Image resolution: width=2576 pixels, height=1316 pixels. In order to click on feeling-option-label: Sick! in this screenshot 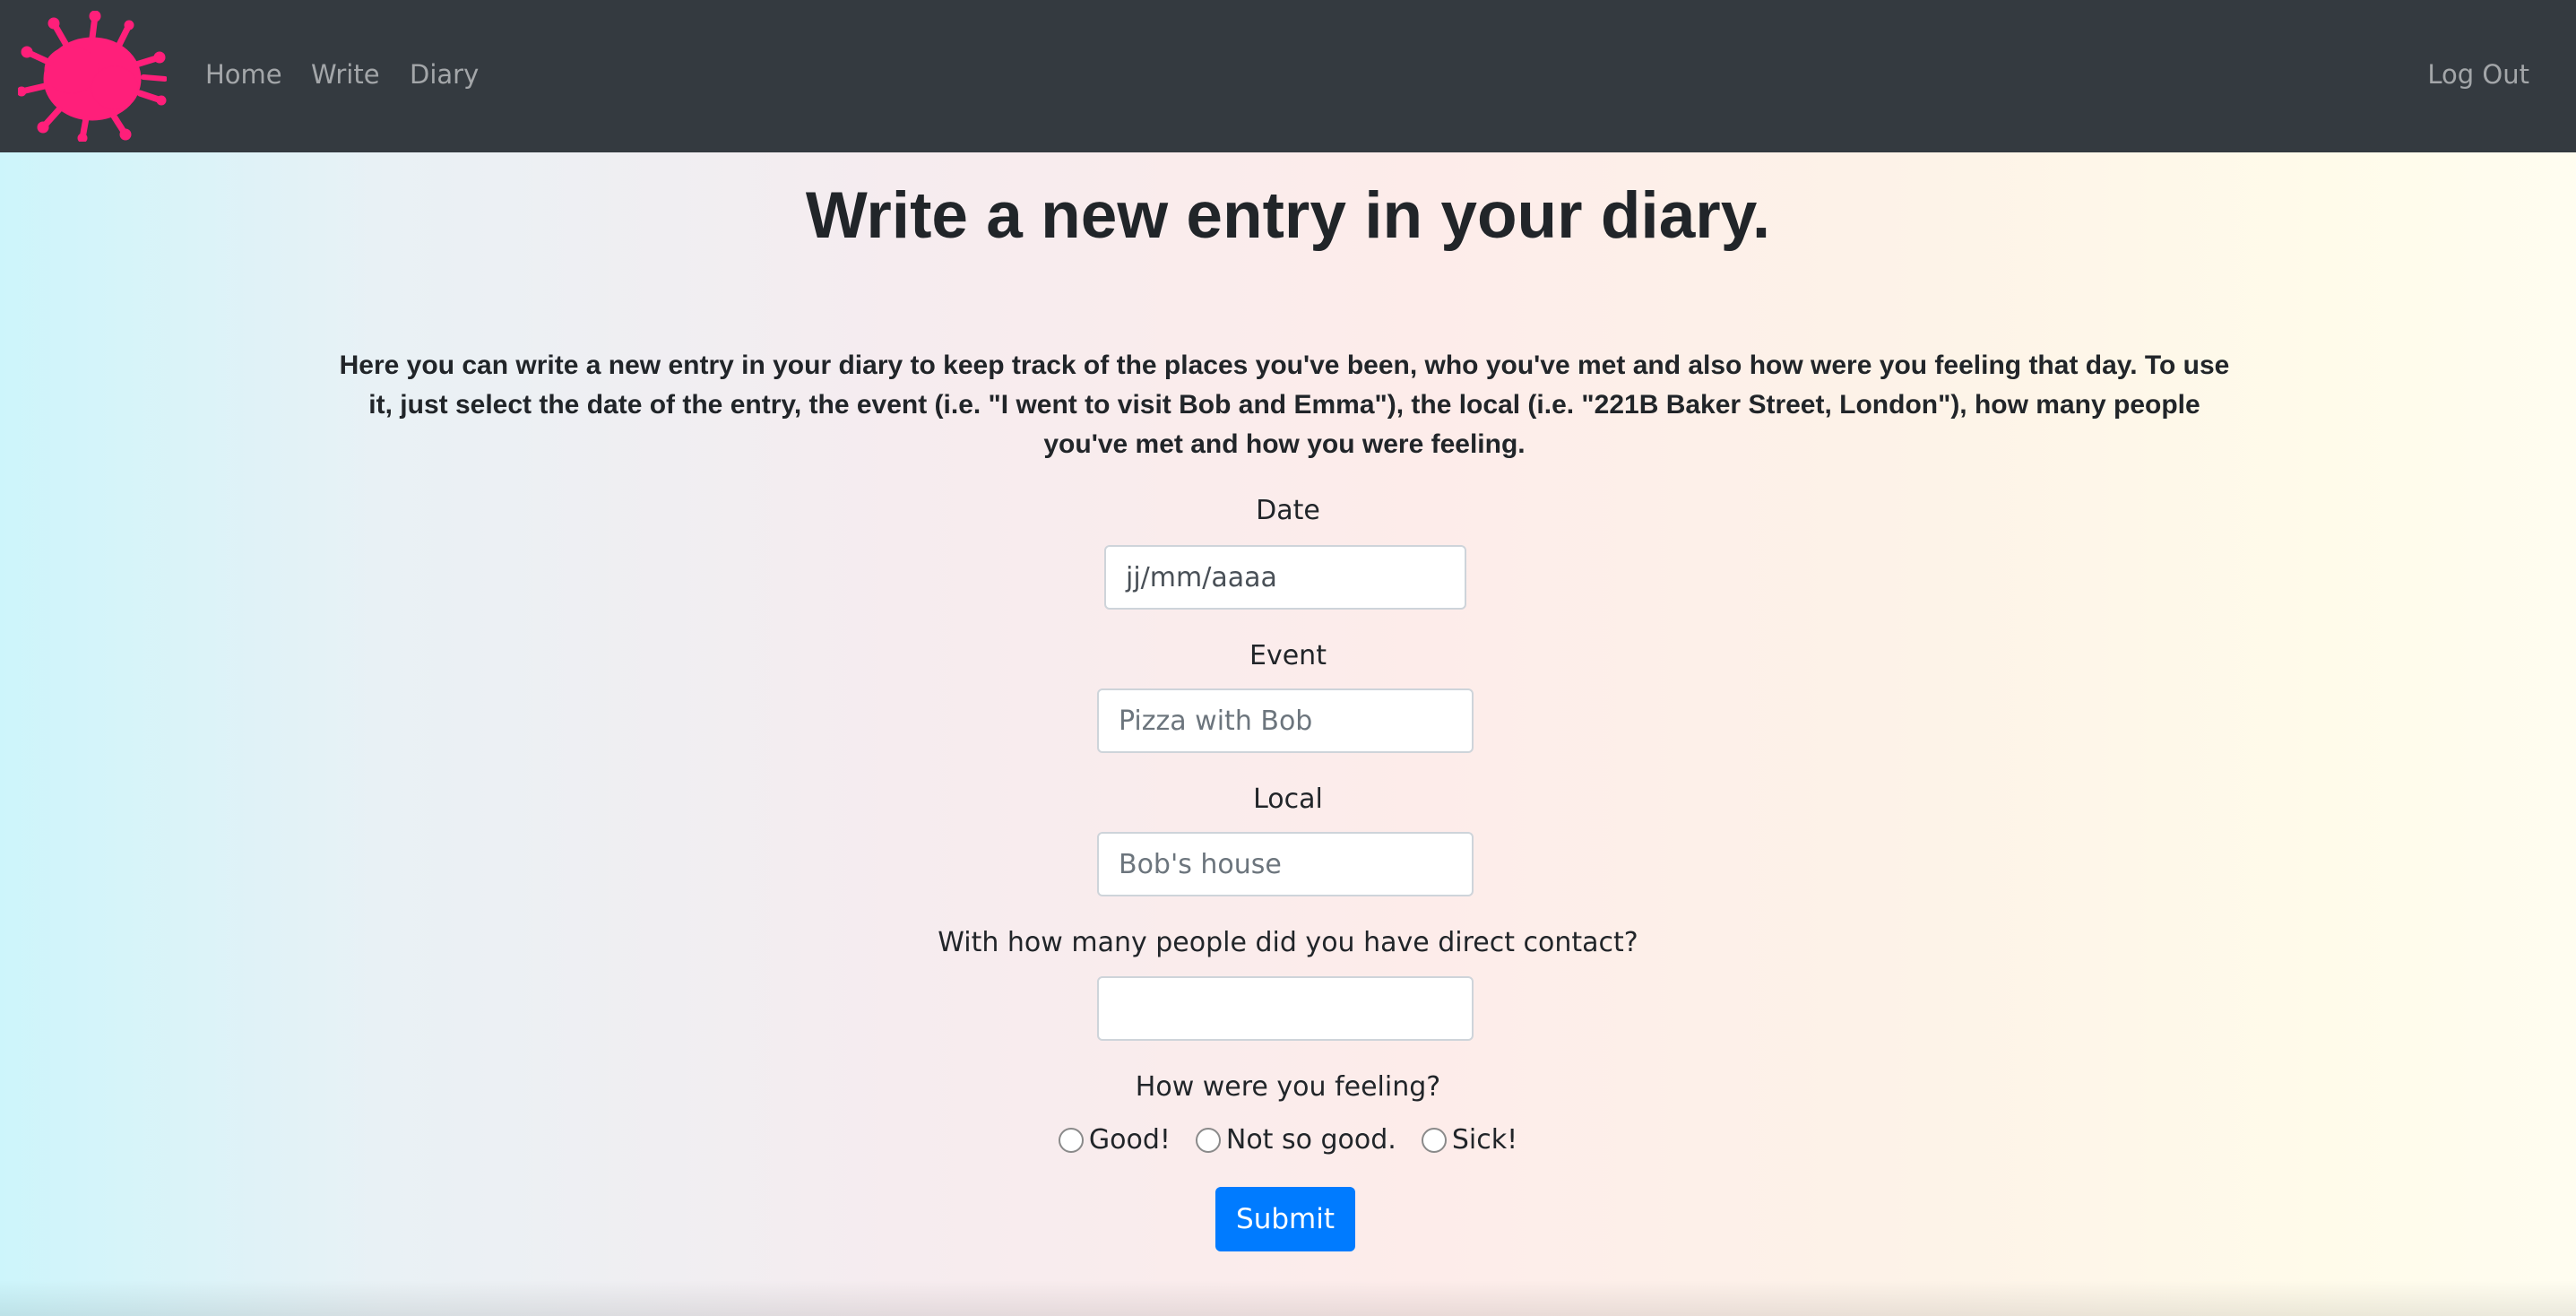, I will do `click(1484, 1140)`.